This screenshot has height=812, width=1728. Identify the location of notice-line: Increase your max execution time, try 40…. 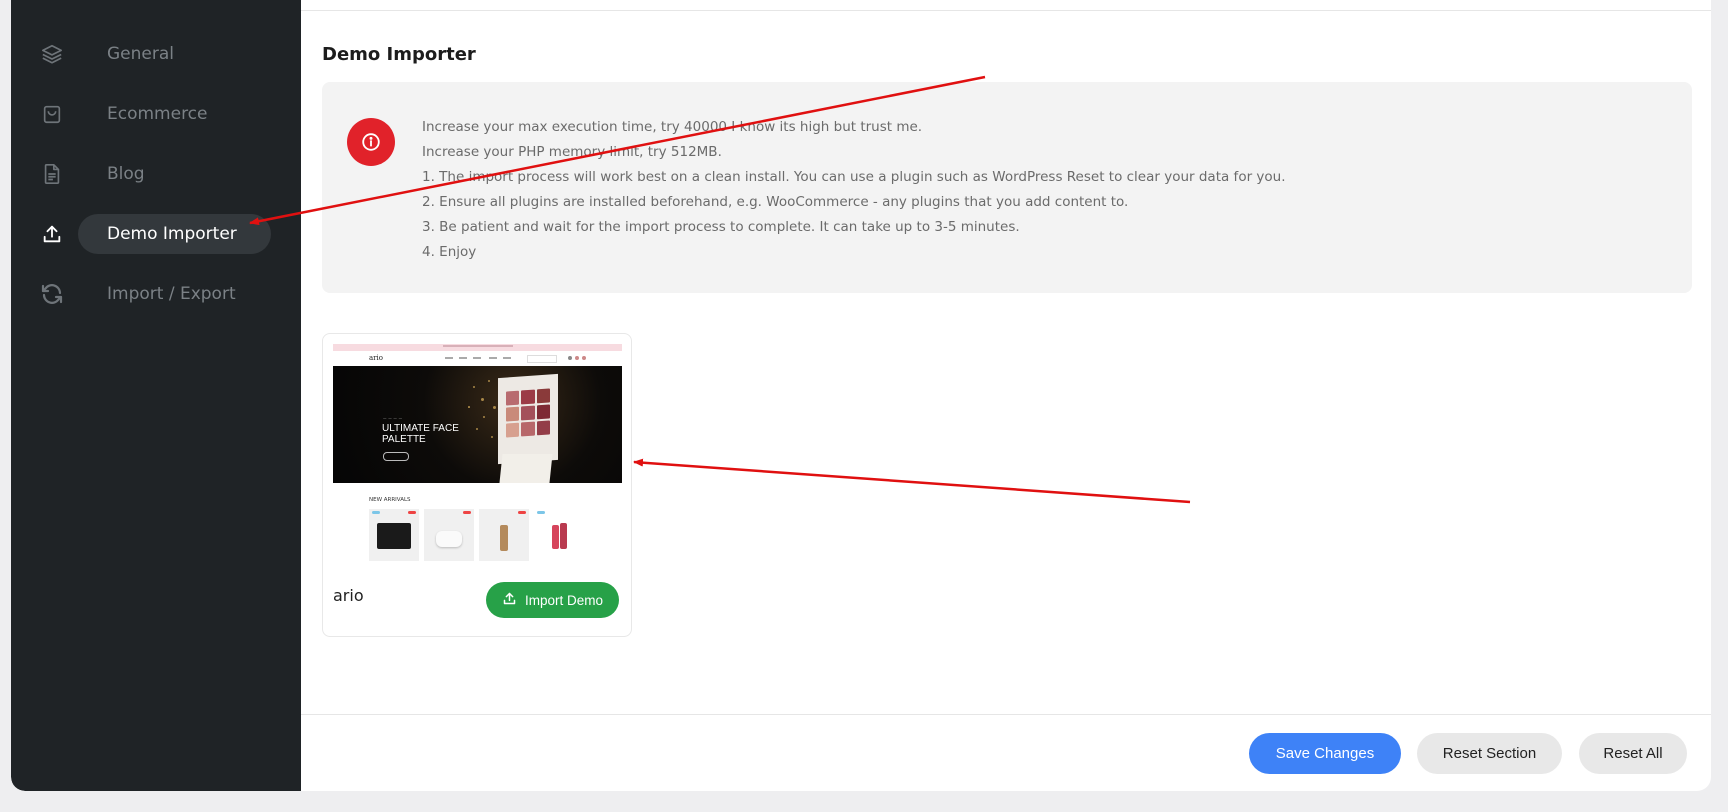
(672, 127).